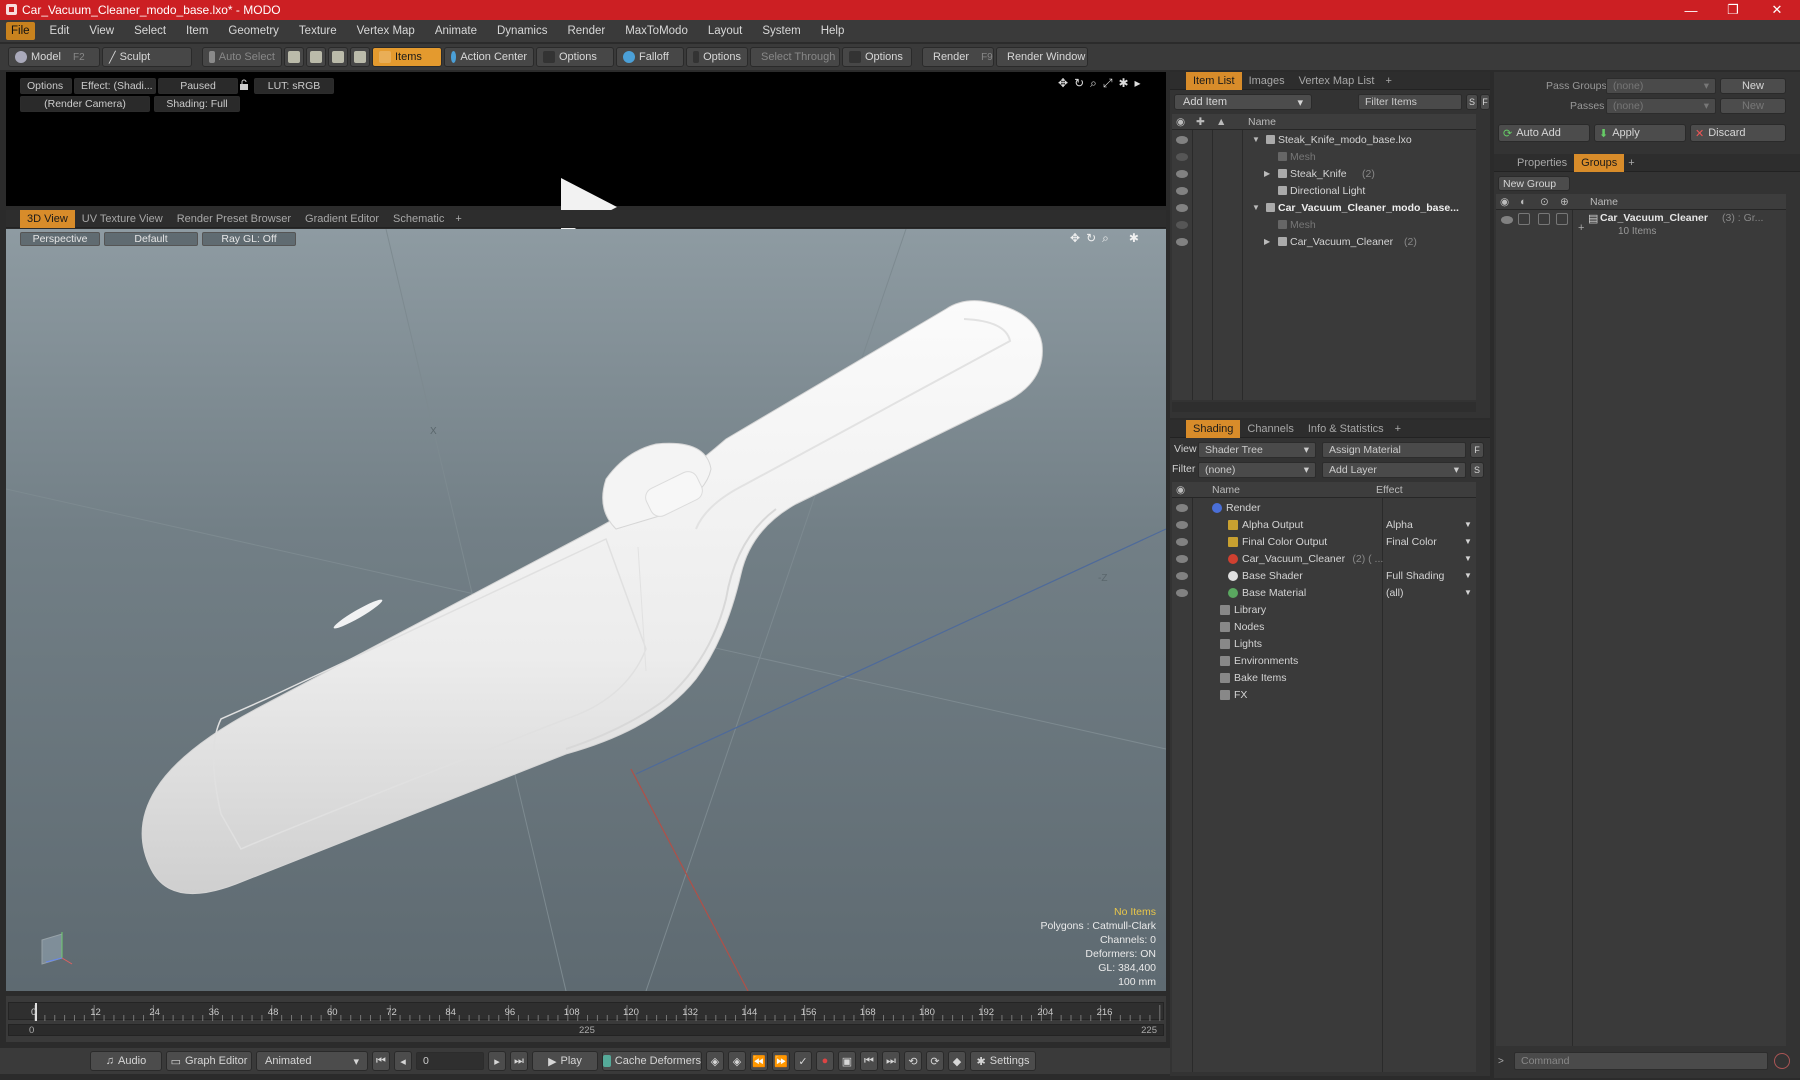  What do you see at coordinates (1324, 660) in the screenshot?
I see `shader-row: Environments` at bounding box center [1324, 660].